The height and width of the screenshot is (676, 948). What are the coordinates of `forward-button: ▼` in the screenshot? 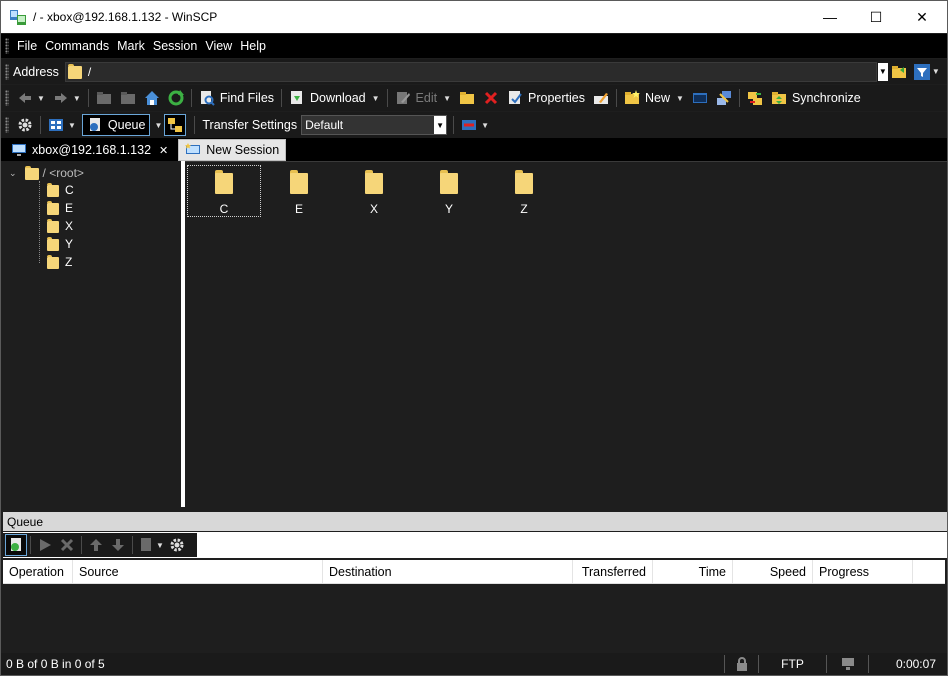 It's located at (67, 98).